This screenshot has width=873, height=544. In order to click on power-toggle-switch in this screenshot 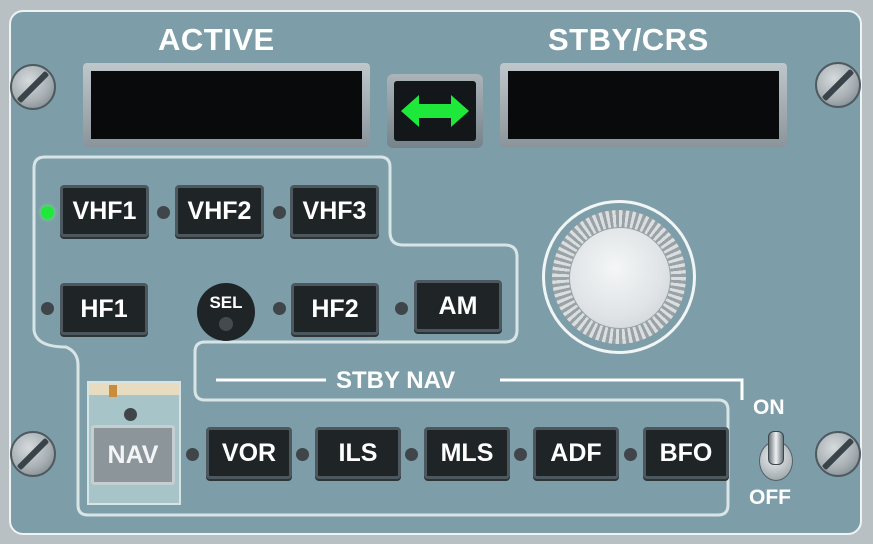, I will do `click(775, 456)`.